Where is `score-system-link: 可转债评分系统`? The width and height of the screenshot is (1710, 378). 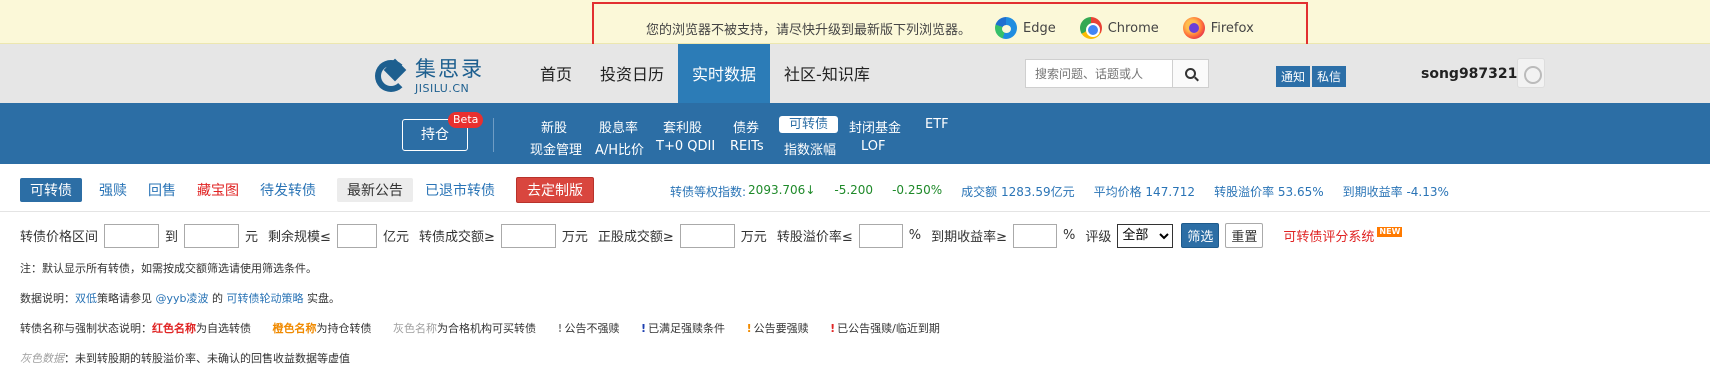 score-system-link: 可转债评分系统 is located at coordinates (1328, 235).